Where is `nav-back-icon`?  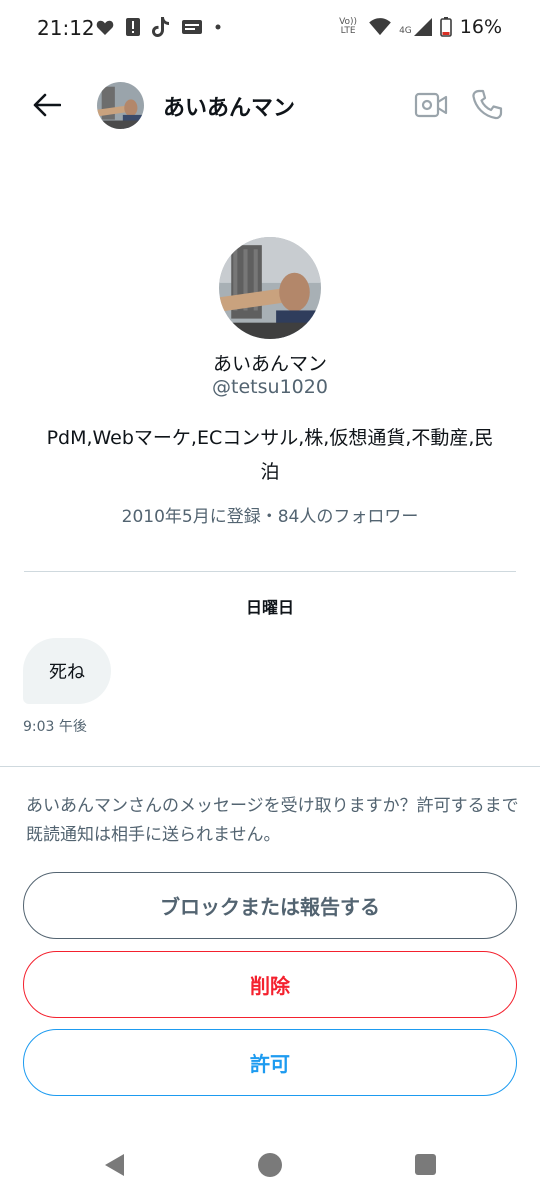 nav-back-icon is located at coordinates (115, 1165).